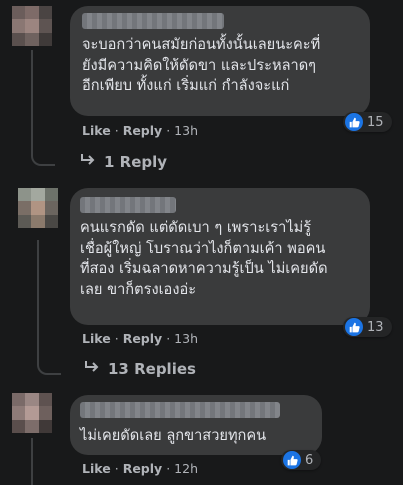 This screenshot has height=485, width=403. I want to click on reaction-count: 15, so click(367, 122).